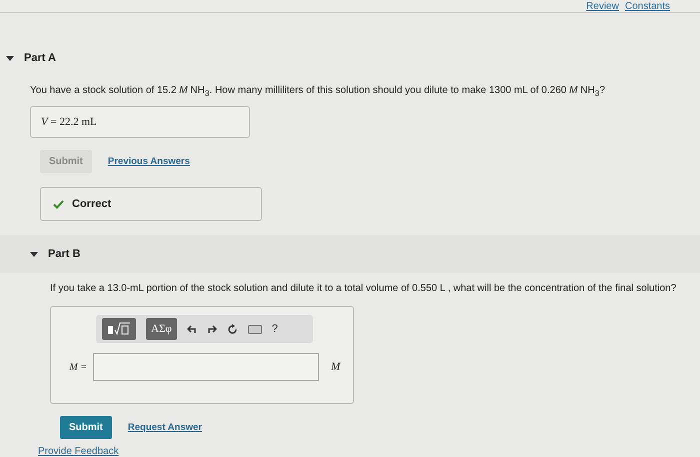 The width and height of the screenshot is (700, 457). I want to click on question-text: If you take a 13.0-mL portion of the stock solution and dilute it to a total volume of 0.550 L , what will be the concentration of the final solution?, so click(363, 288).